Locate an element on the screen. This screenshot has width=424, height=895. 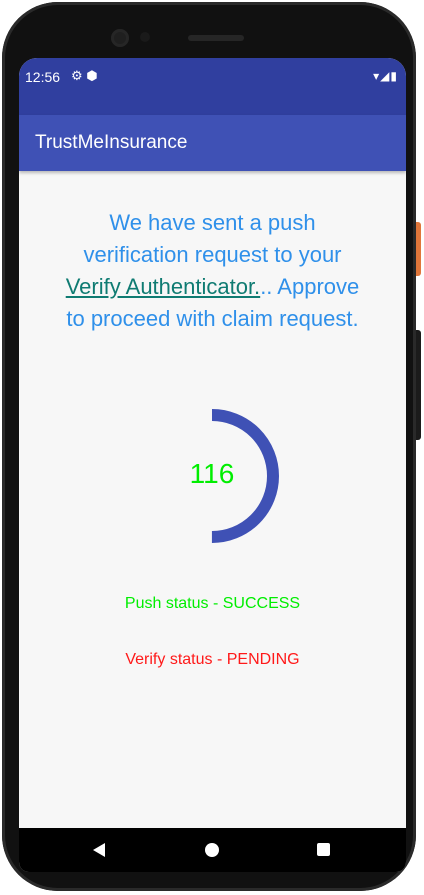
verify-status: Verify status - PENDING is located at coordinates (212, 659).